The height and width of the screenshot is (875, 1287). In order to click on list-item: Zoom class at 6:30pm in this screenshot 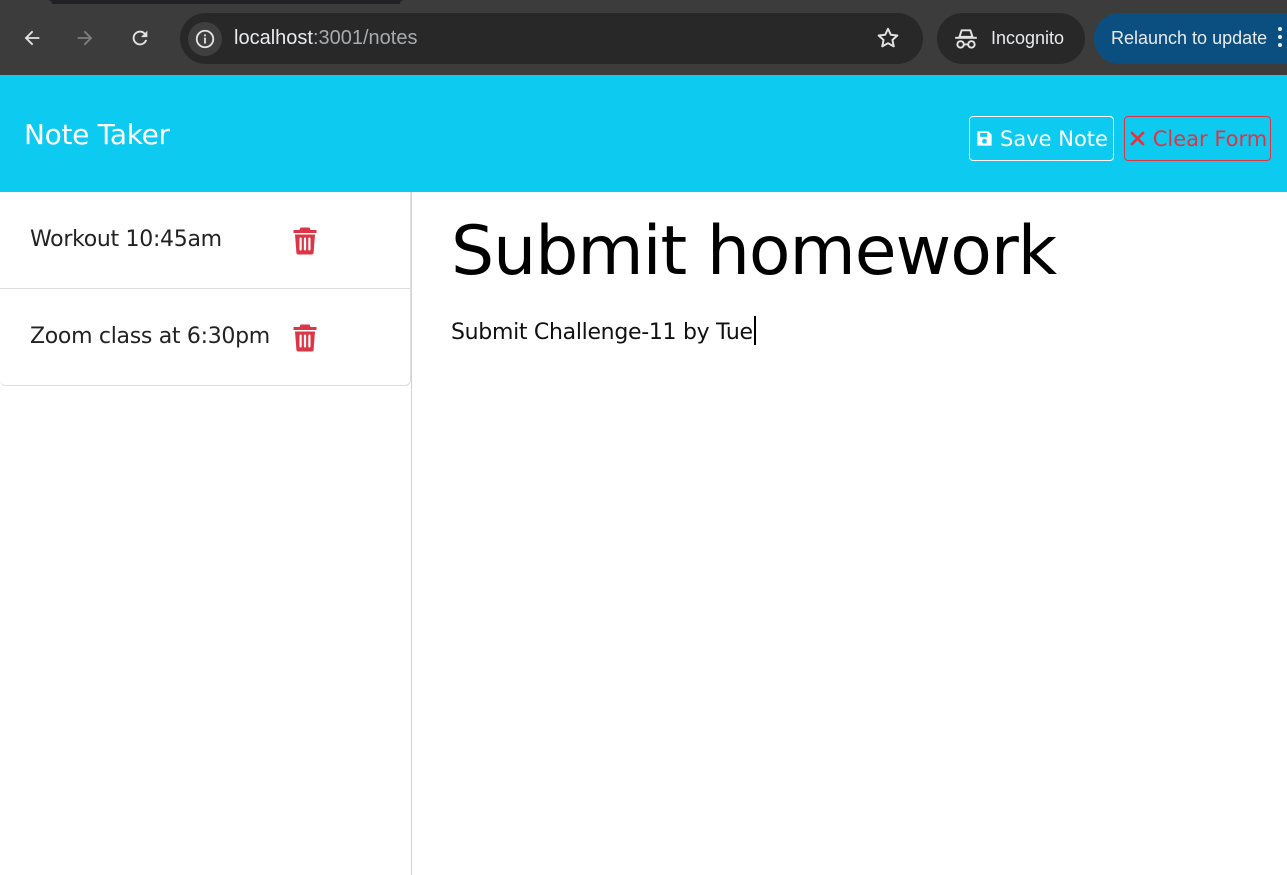, I will do `click(205, 337)`.